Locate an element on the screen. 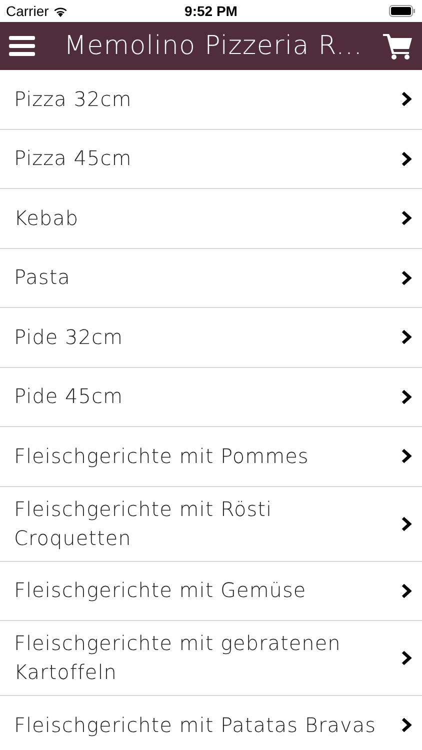  category-label: Fleischgerichte mit gebratenen Kartoffeln is located at coordinates (178, 658).